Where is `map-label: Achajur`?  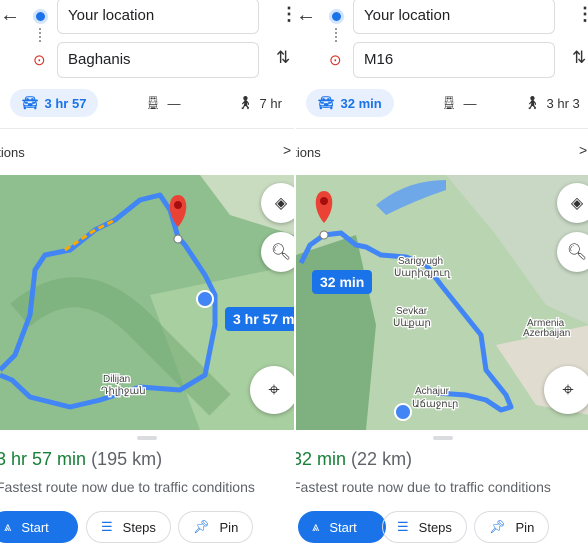 map-label: Achajur is located at coordinates (432, 391).